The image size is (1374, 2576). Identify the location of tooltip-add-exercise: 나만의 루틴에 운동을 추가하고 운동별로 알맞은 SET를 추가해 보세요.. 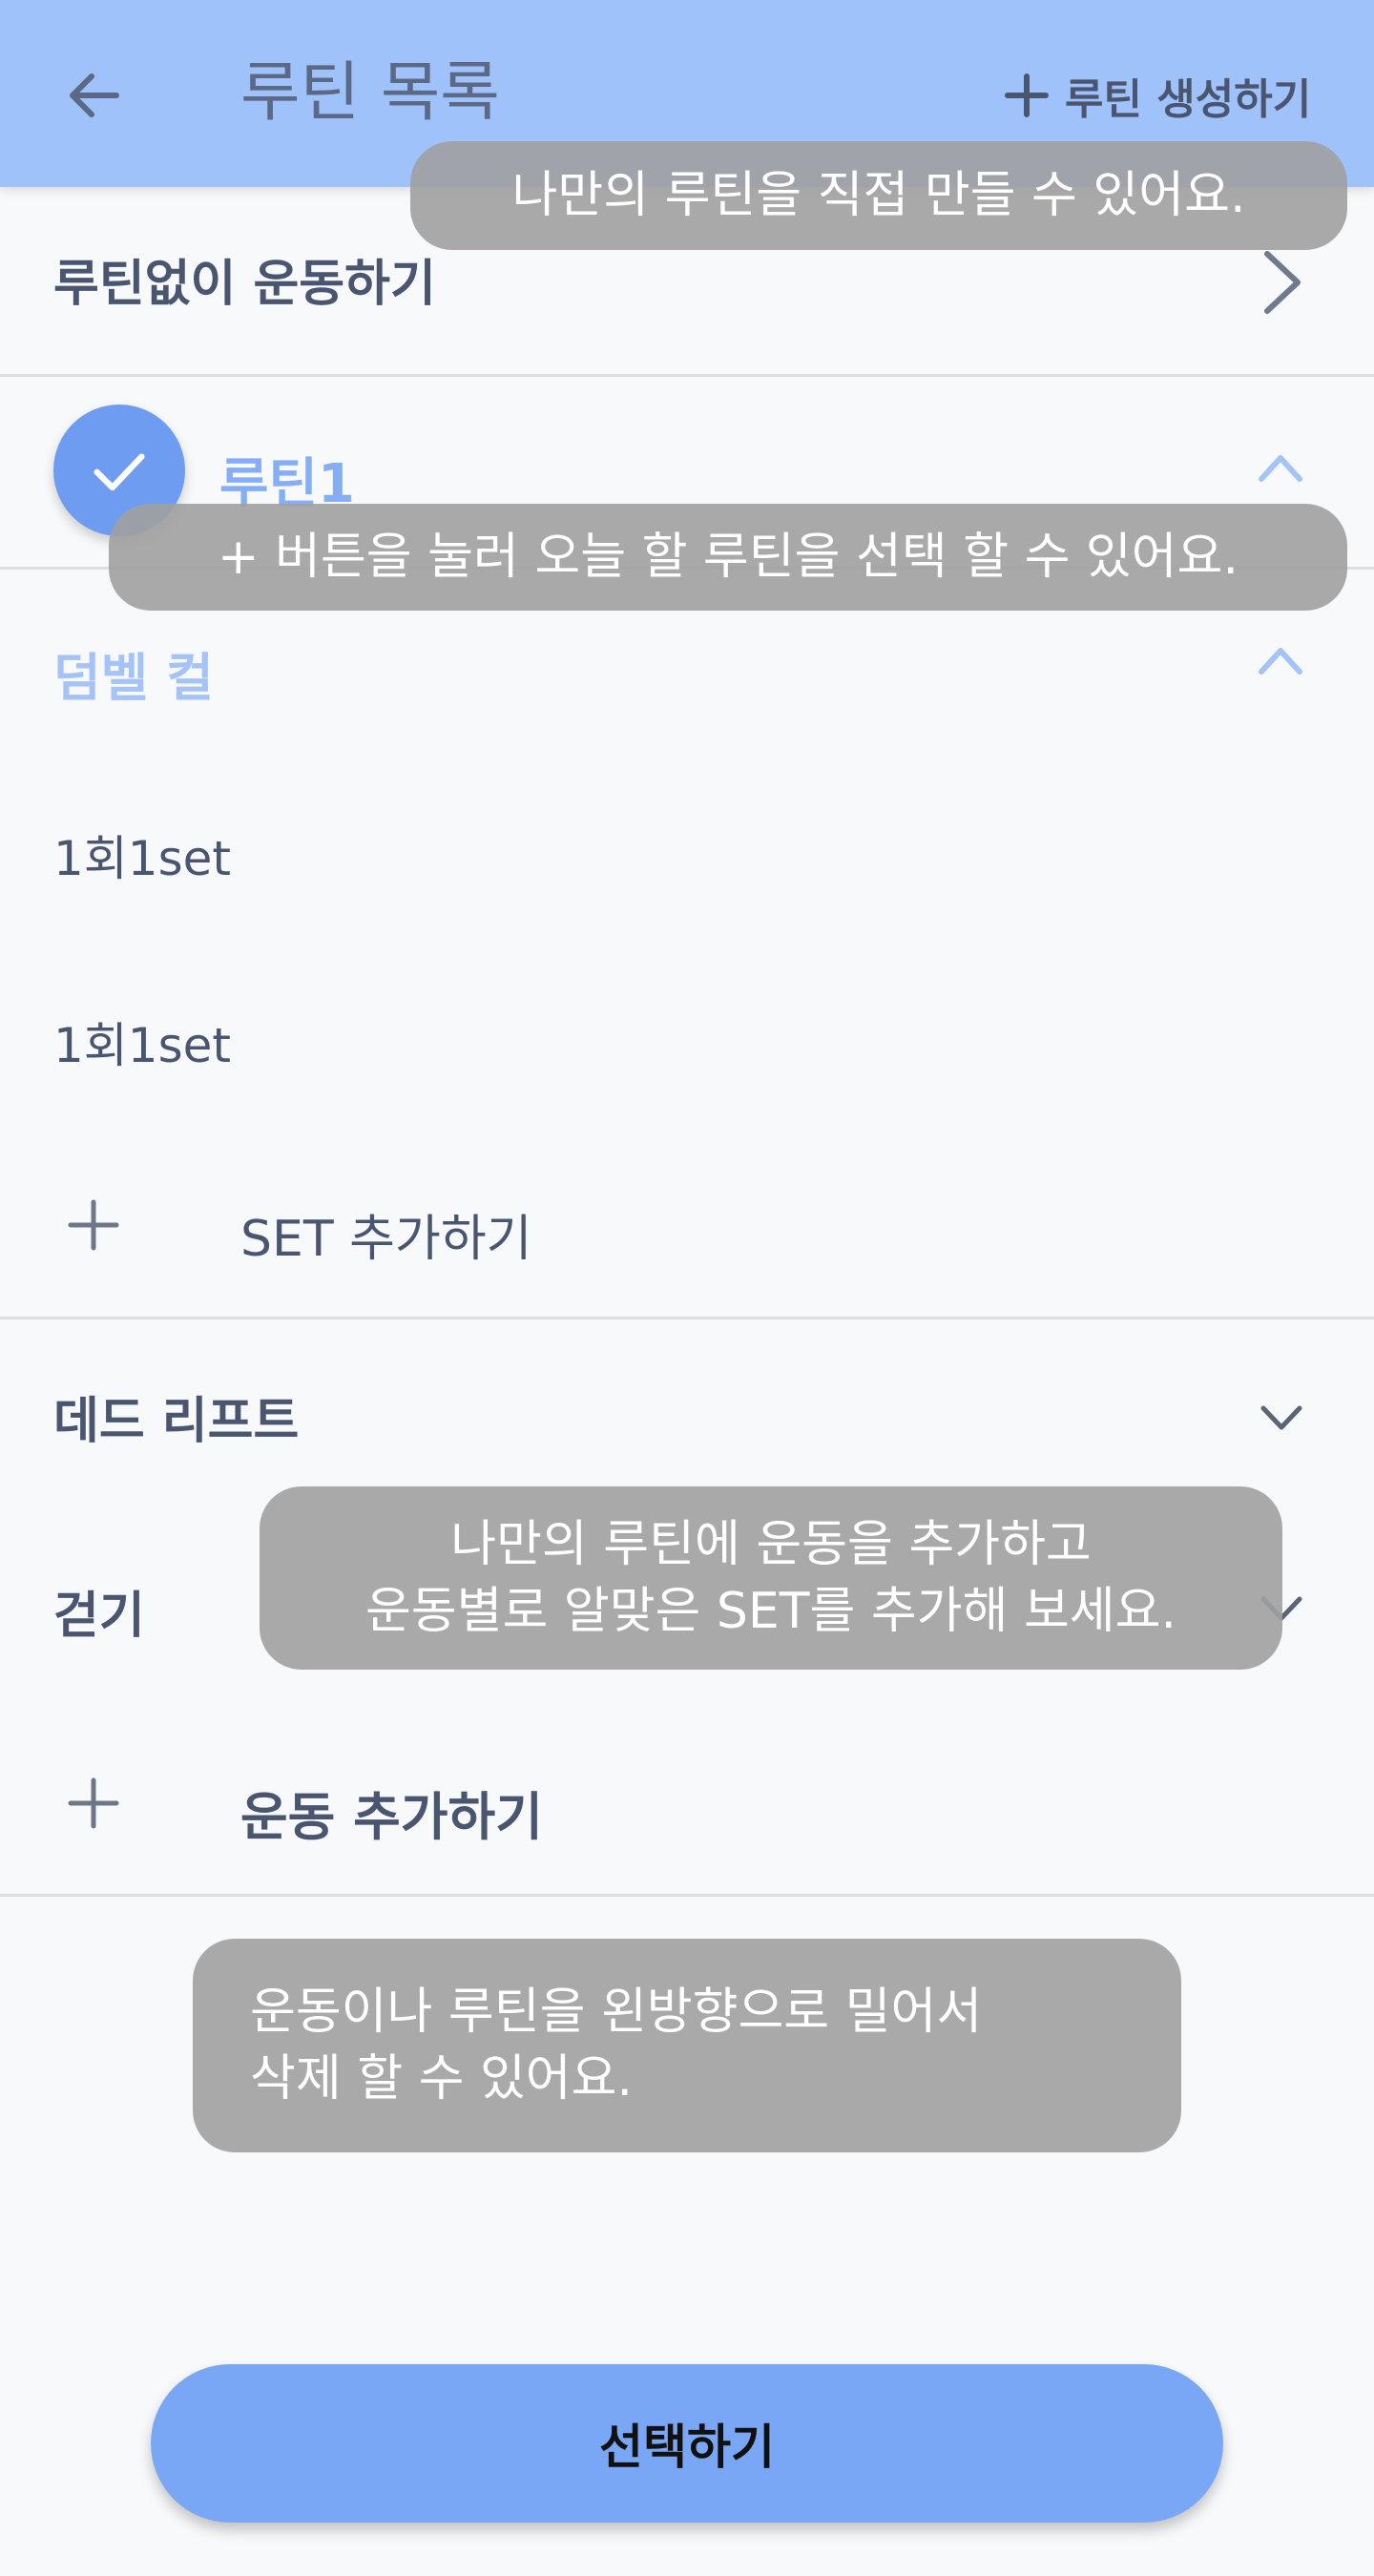
(771, 1578).